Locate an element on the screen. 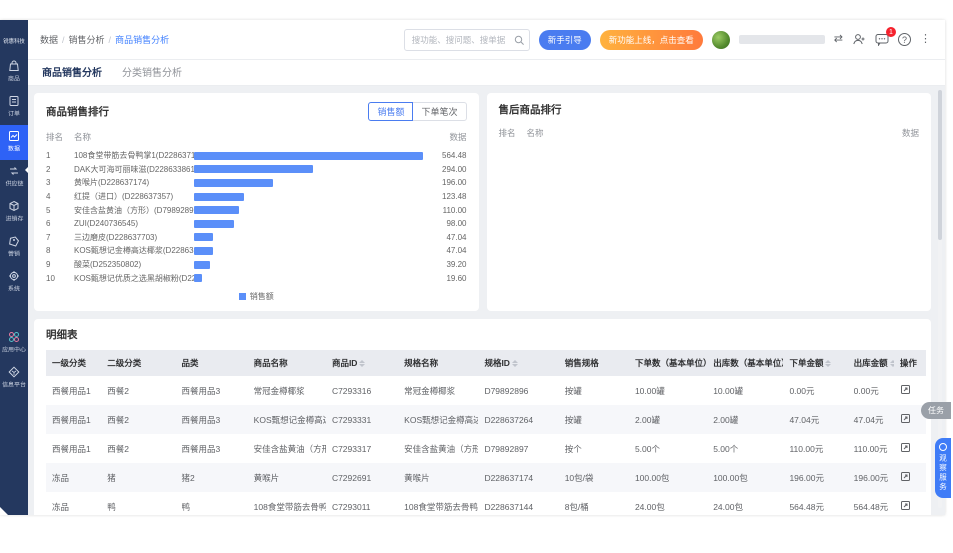 The image size is (953, 553). messages-icon: 1 is located at coordinates (885, 36).